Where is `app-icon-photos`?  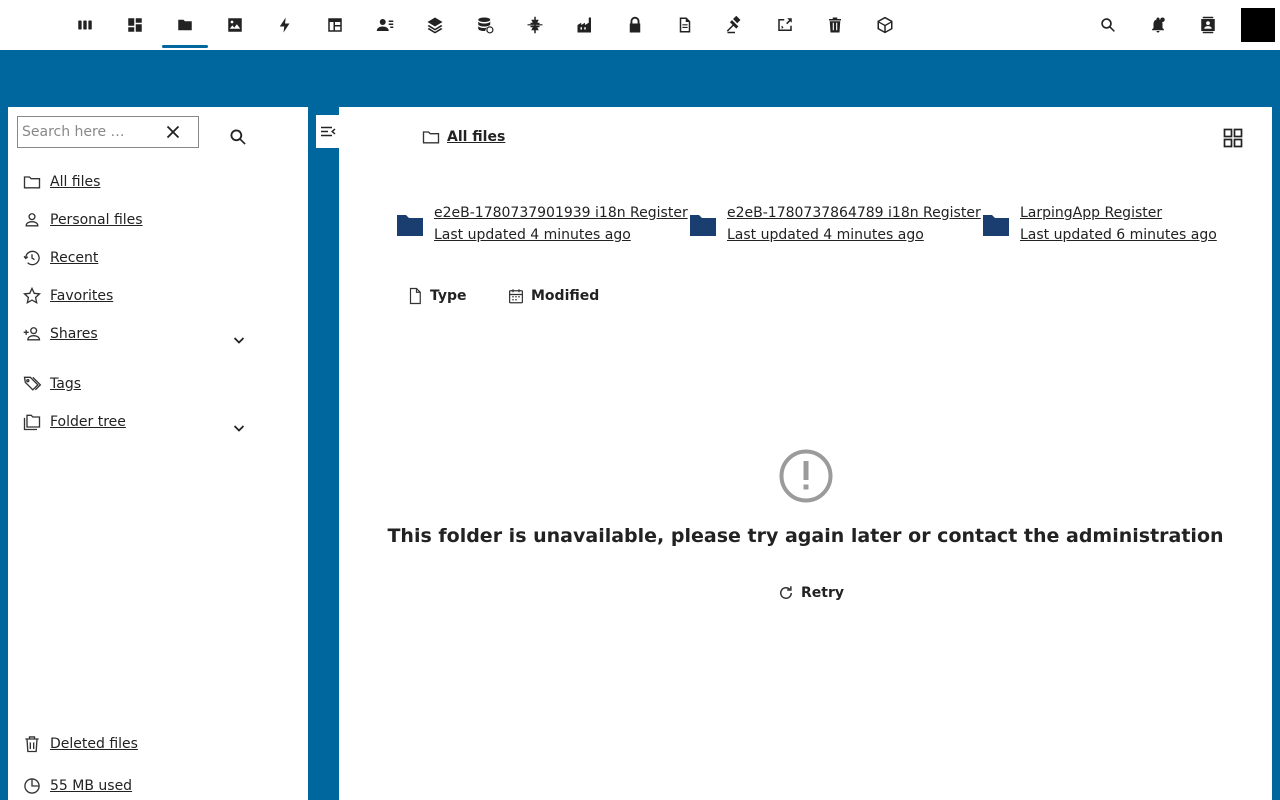 app-icon-photos is located at coordinates (235, 25).